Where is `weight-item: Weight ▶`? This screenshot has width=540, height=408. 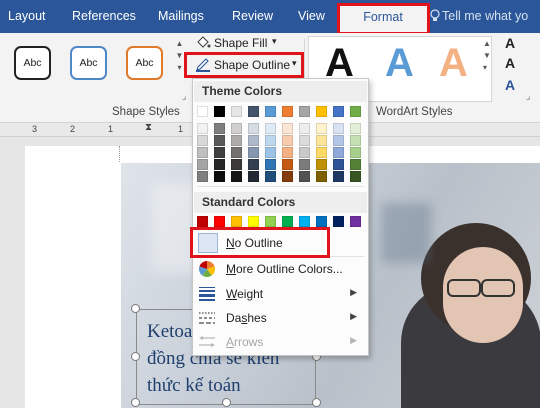
weight-item: Weight ▶ is located at coordinates (280, 294).